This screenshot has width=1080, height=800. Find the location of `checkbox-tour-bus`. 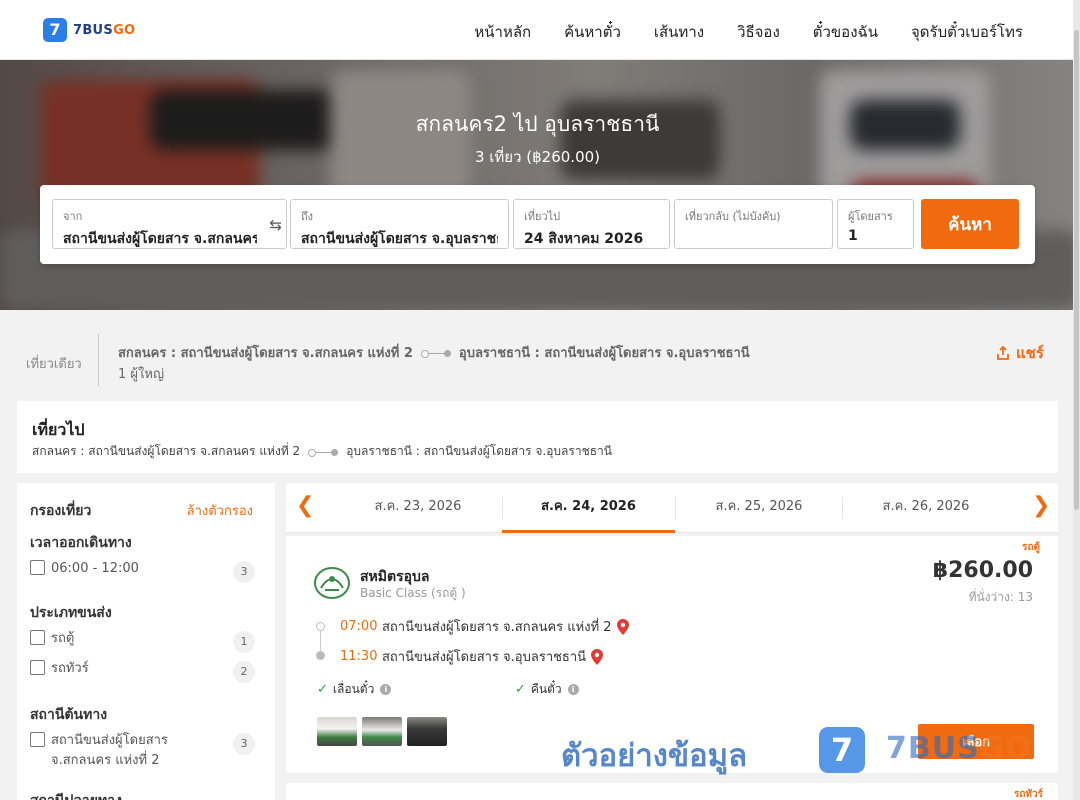

checkbox-tour-bus is located at coordinates (37, 667).